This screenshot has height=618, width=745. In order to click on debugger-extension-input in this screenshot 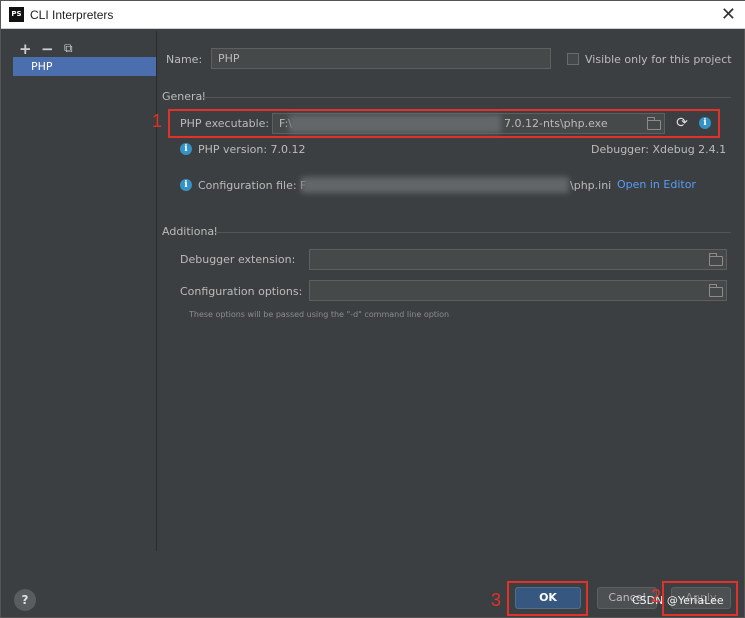, I will do `click(518, 259)`.